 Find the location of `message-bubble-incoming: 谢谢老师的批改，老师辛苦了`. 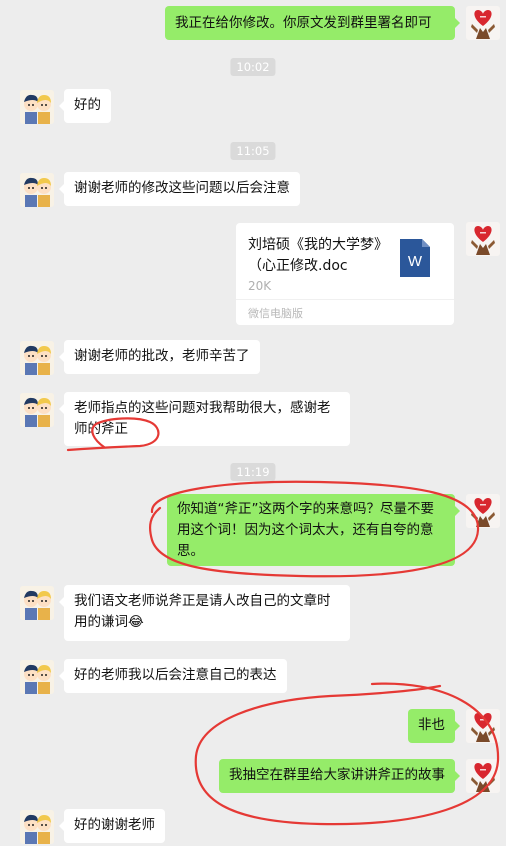

message-bubble-incoming: 谢谢老师的批改，老师辛苦了 is located at coordinates (159, 357).